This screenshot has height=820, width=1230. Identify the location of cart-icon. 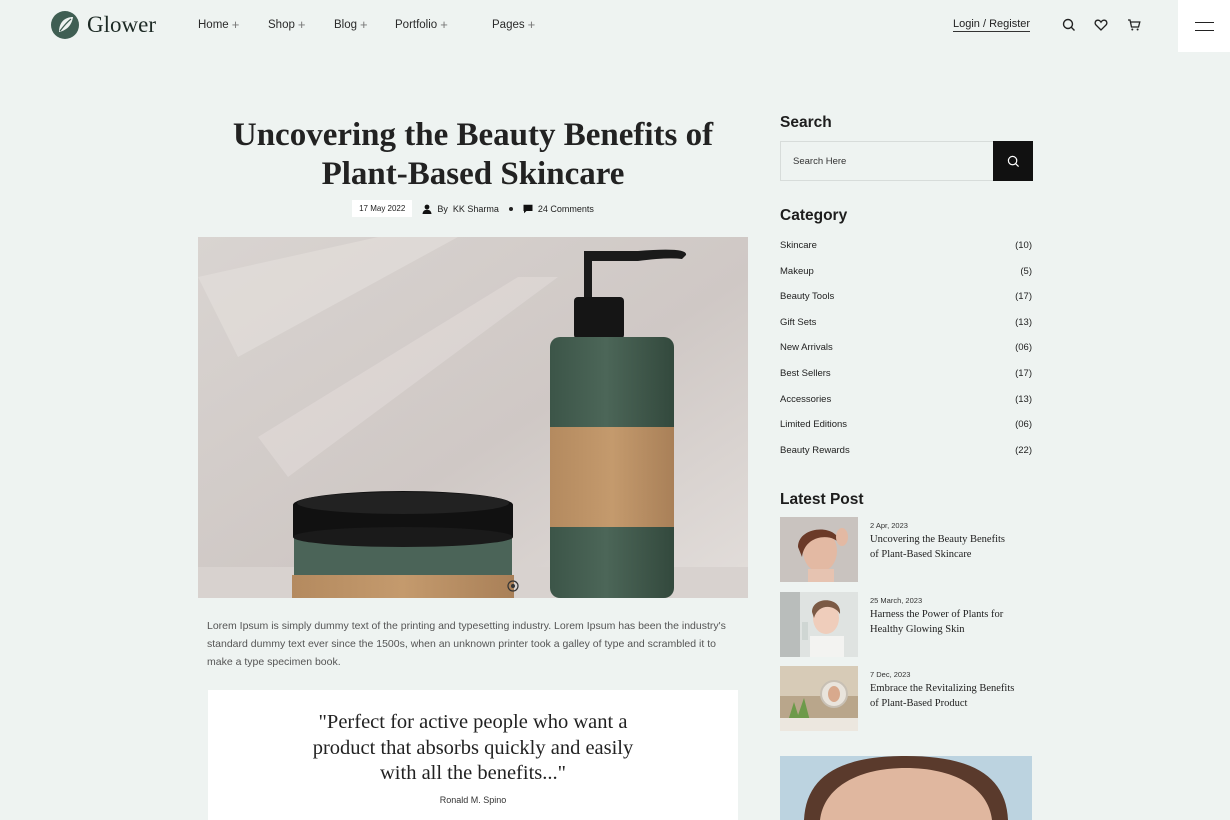
(1134, 25).